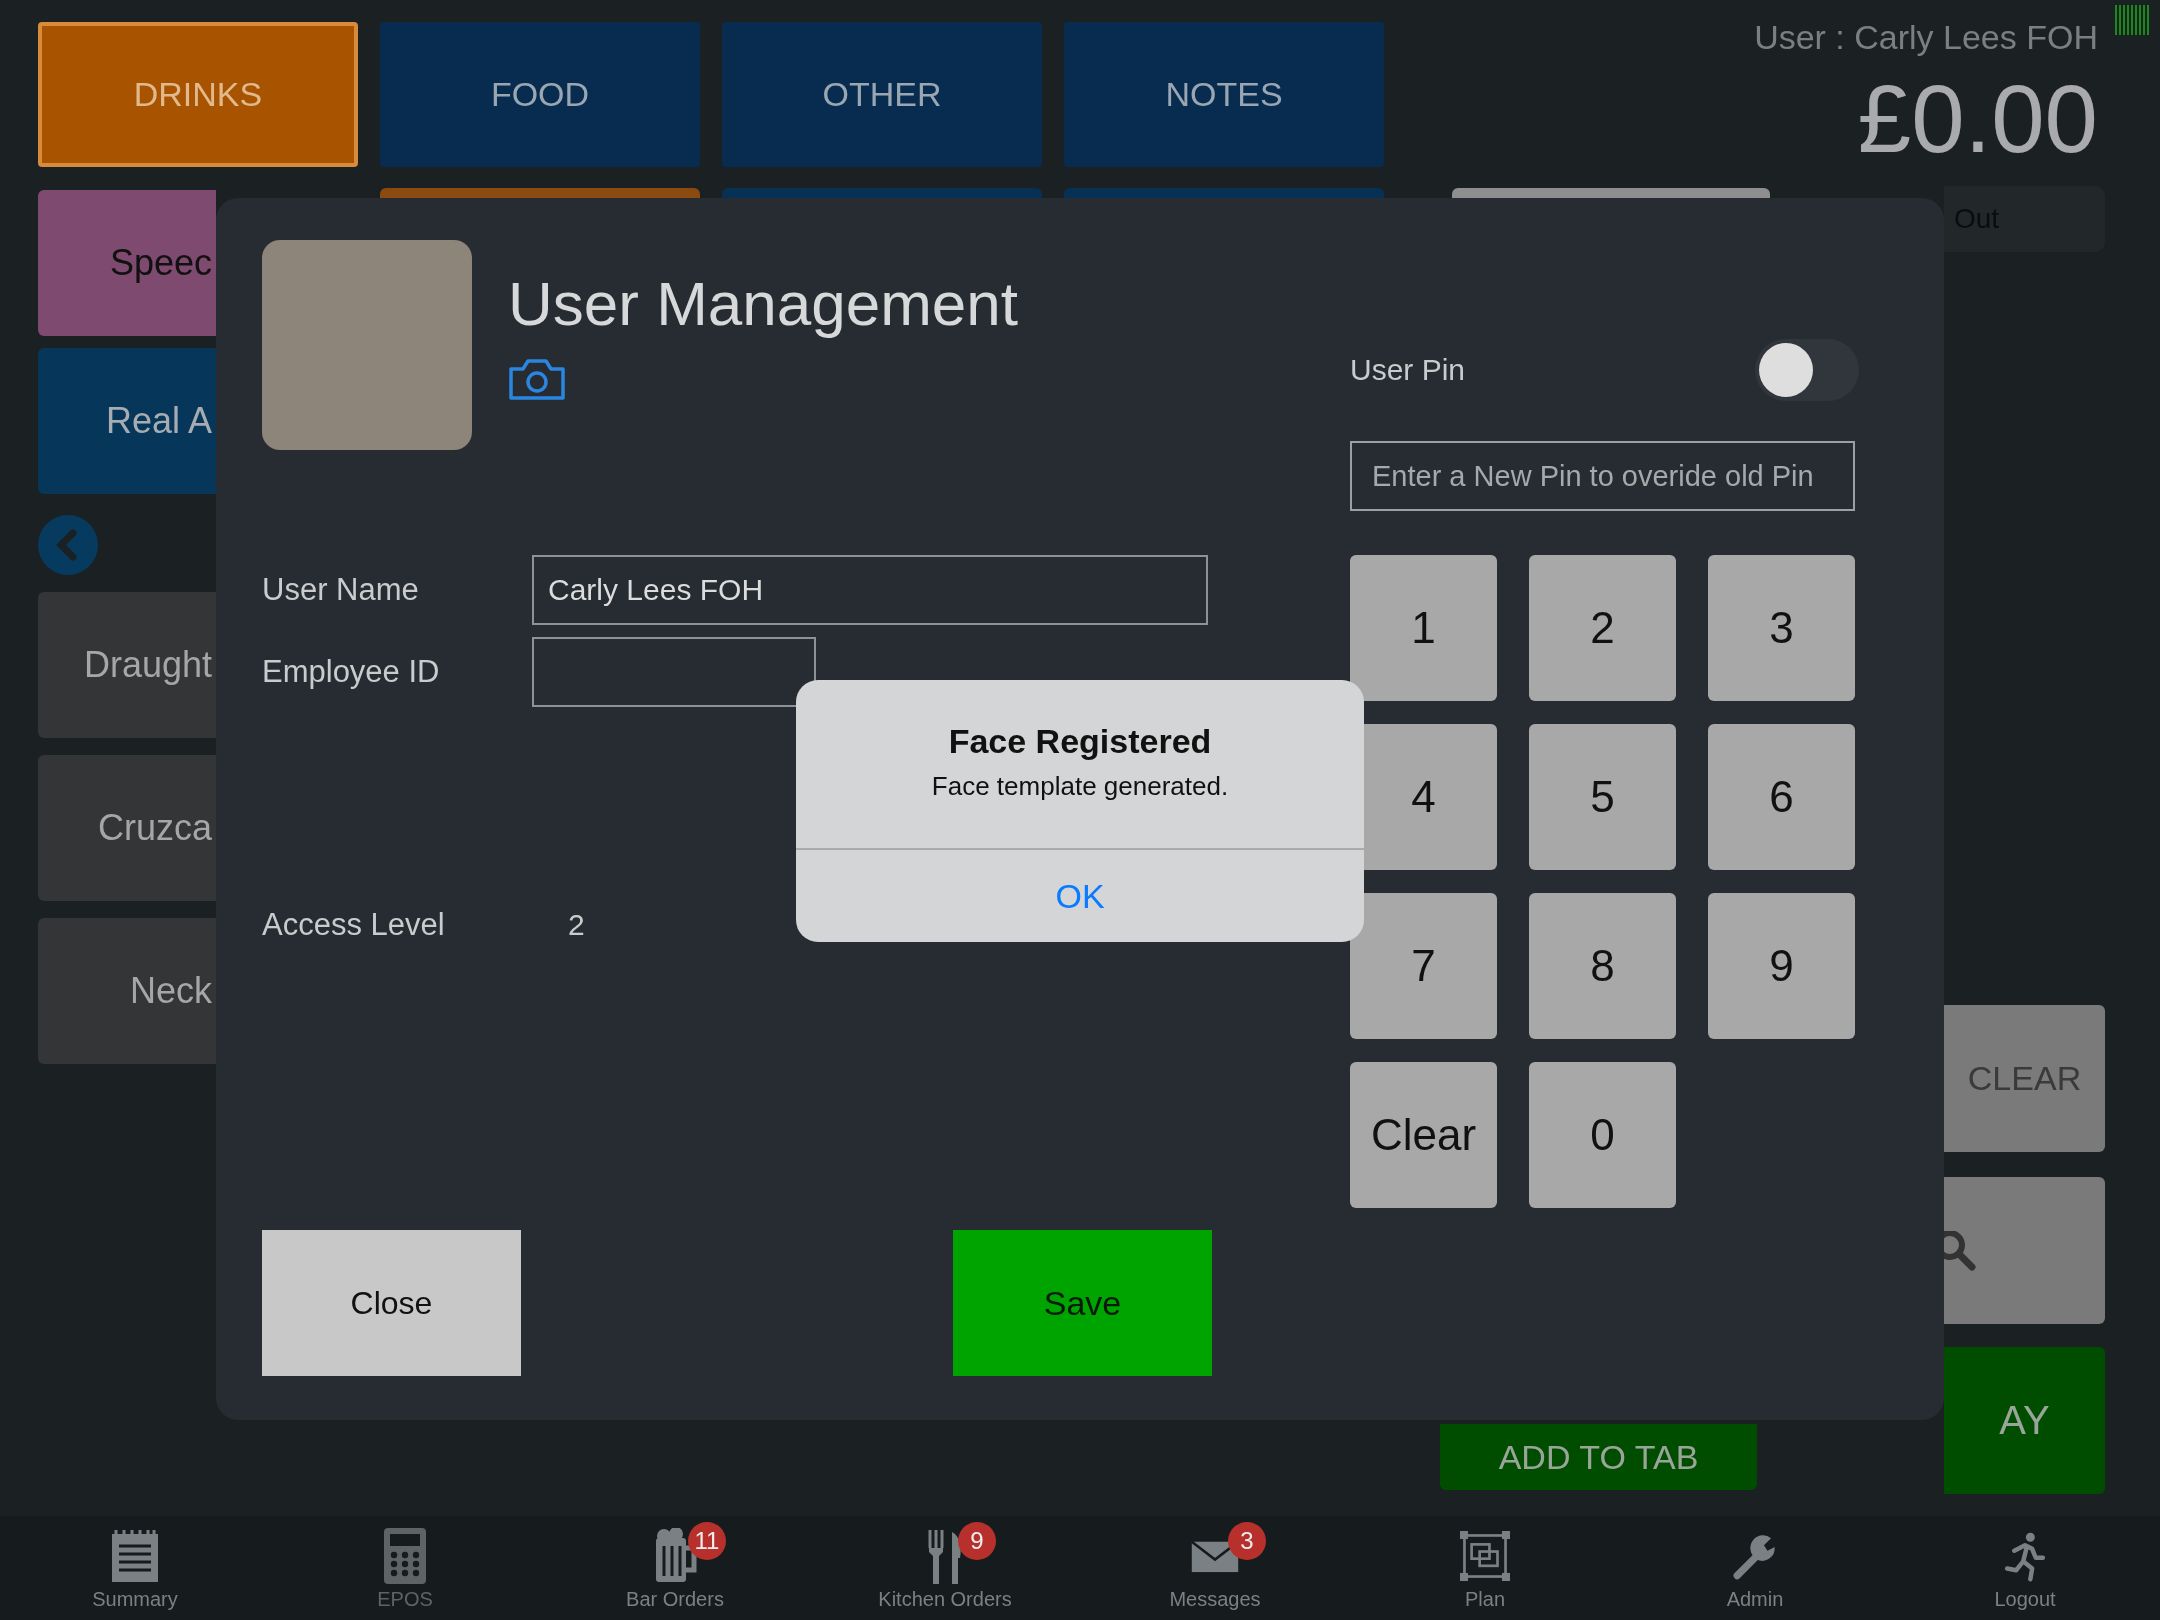  I want to click on keypad-key: 1, so click(1423, 628).